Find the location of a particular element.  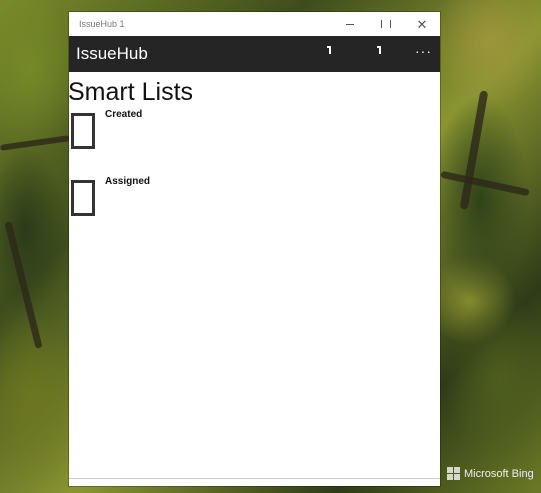

bing-watermark: Microsoft Bing is located at coordinates (490, 473).